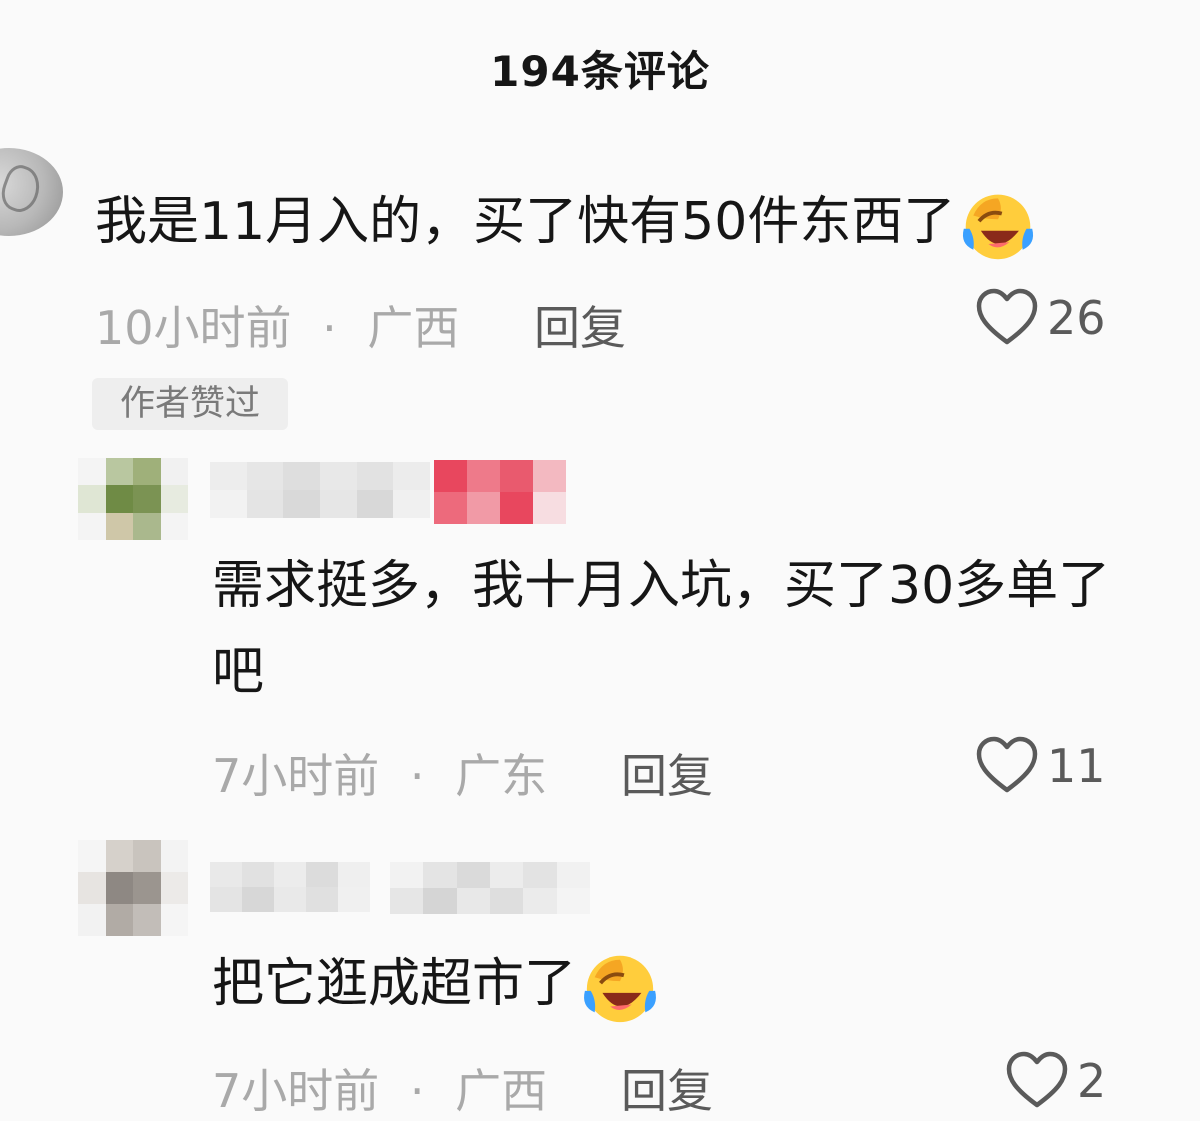 The image size is (1200, 1121). I want to click on comment-location: 广东, so click(501, 776).